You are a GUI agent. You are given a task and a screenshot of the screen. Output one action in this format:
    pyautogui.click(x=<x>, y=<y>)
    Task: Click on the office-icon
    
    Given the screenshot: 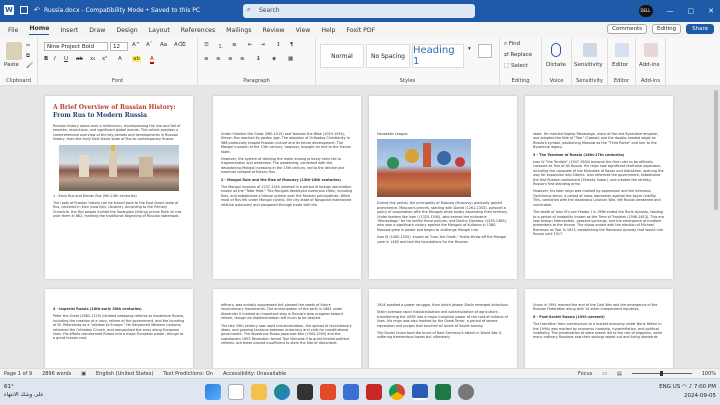 What is the action you would take?
    pyautogui.click(x=328, y=392)
    